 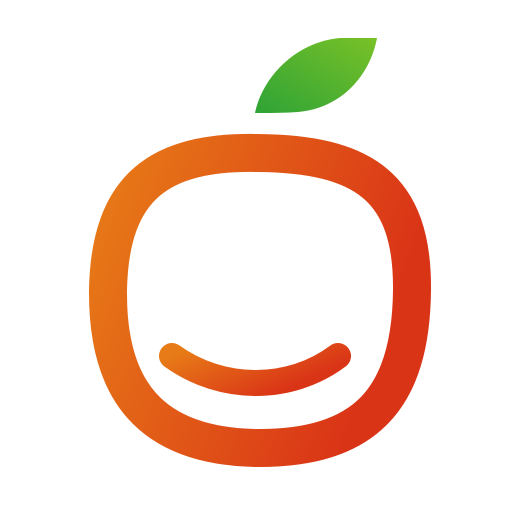 I want to click on leaf-shape, so click(x=316, y=75).